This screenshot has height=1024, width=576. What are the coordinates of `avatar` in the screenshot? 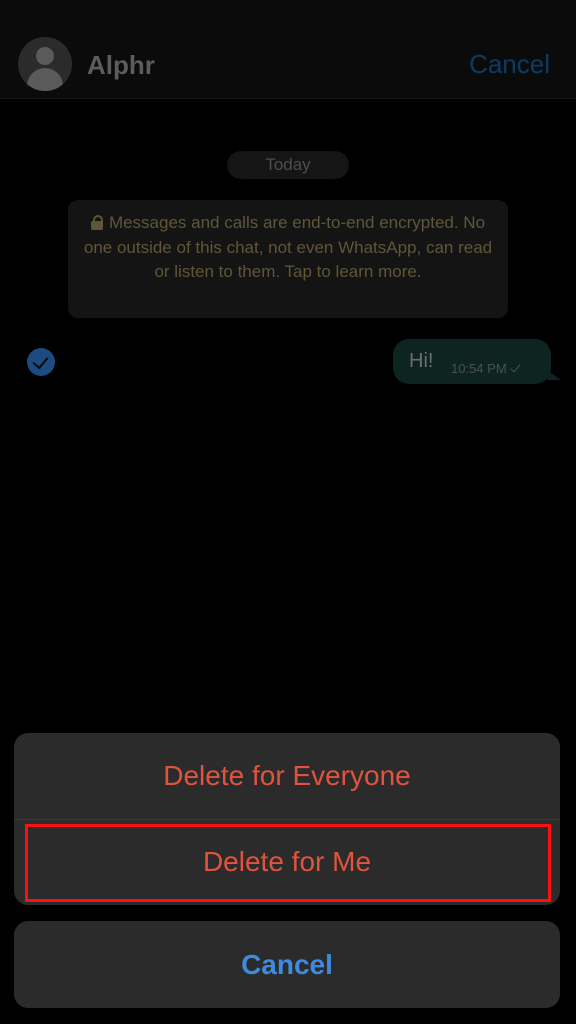 It's located at (45, 64).